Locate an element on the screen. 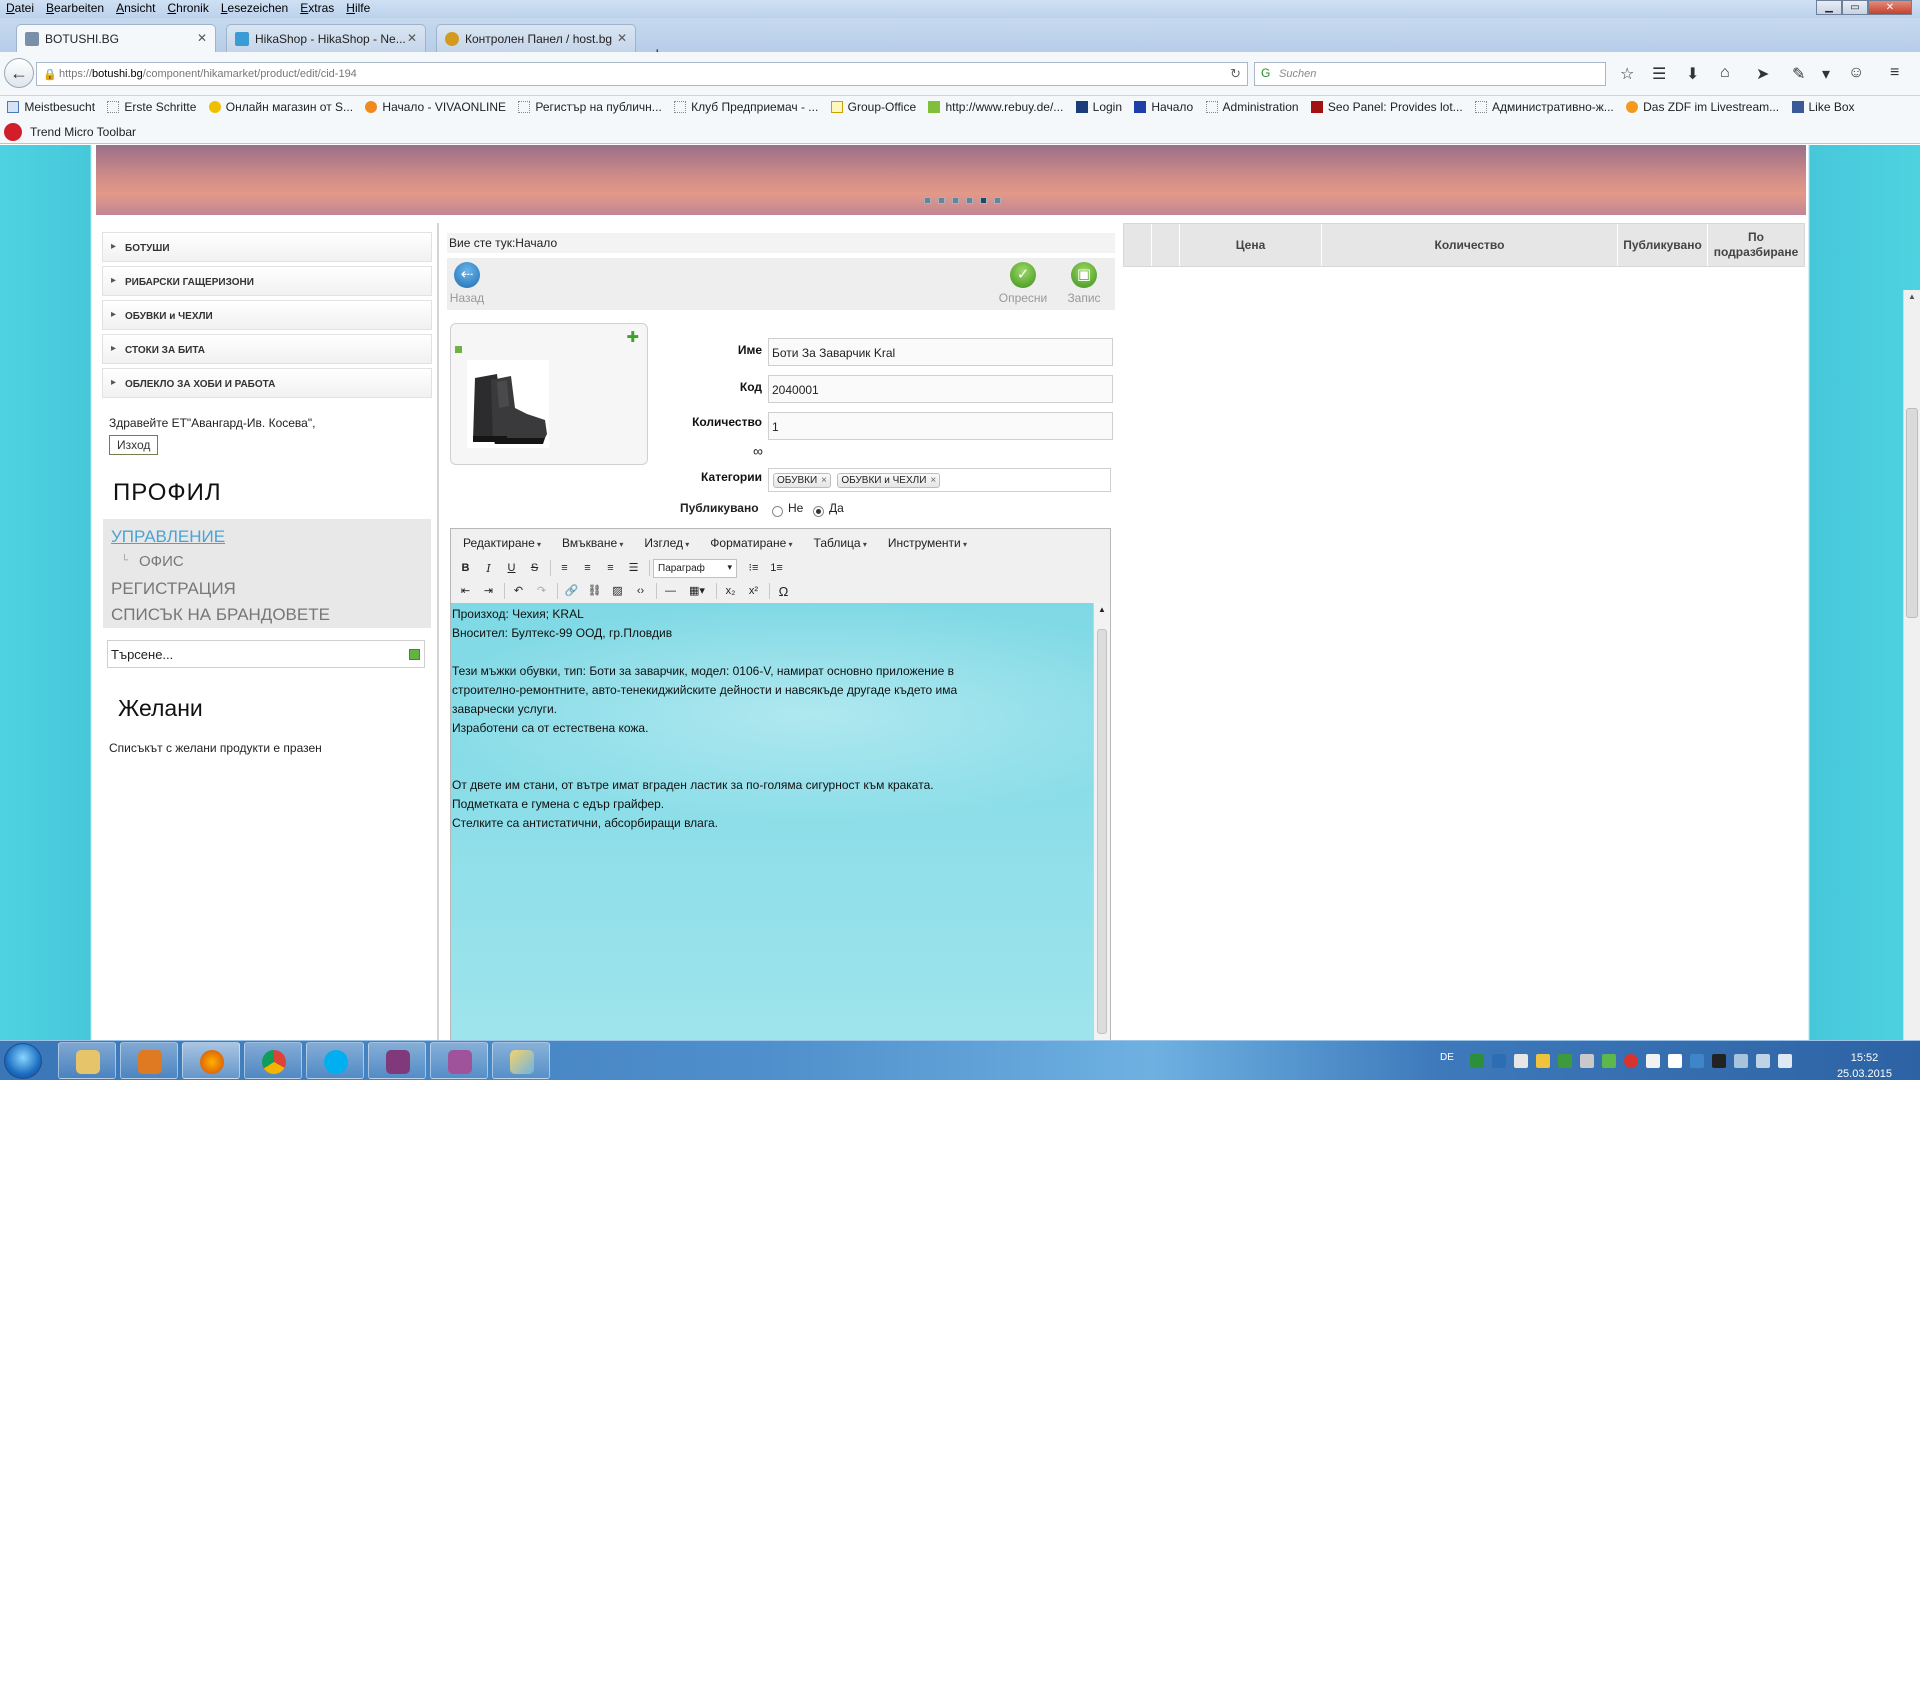  subscript-icon: x₂ is located at coordinates (730, 591).